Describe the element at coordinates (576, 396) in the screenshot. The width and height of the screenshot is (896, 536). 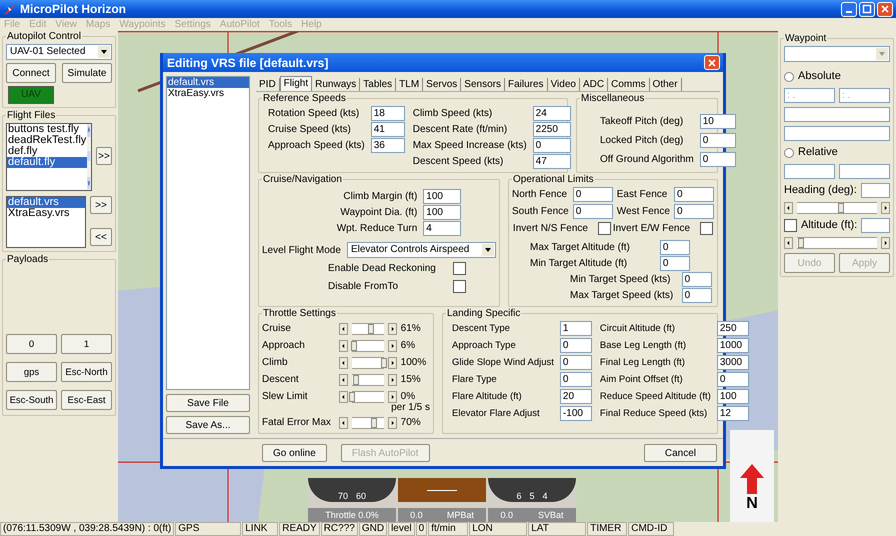
I see `input-field: 20` at that location.